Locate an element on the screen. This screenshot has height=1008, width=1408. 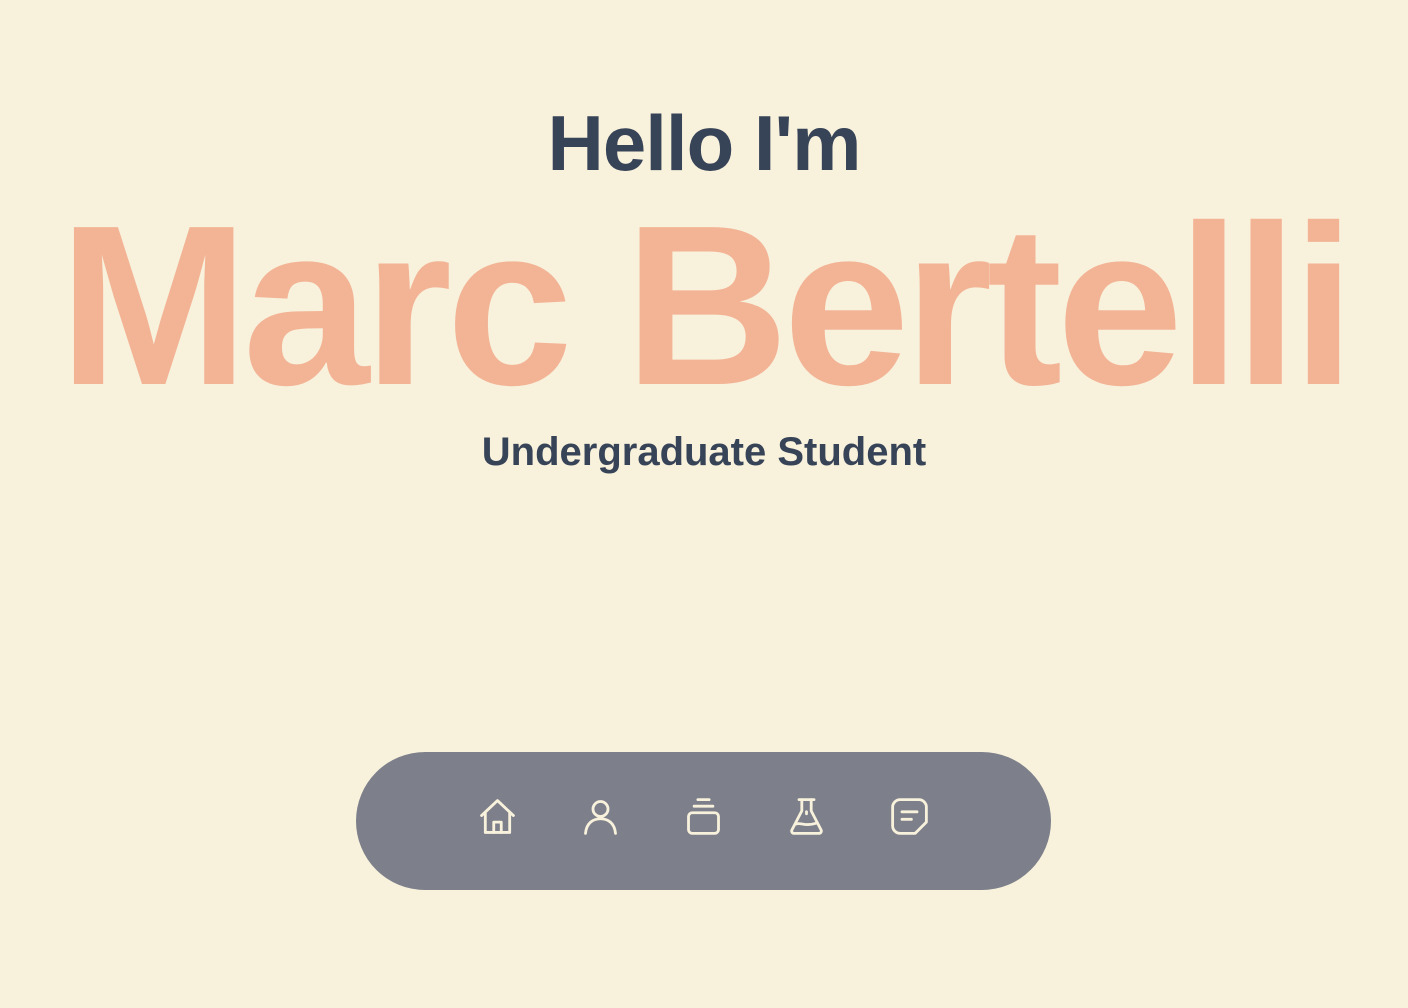
message-icon is located at coordinates (909, 816).